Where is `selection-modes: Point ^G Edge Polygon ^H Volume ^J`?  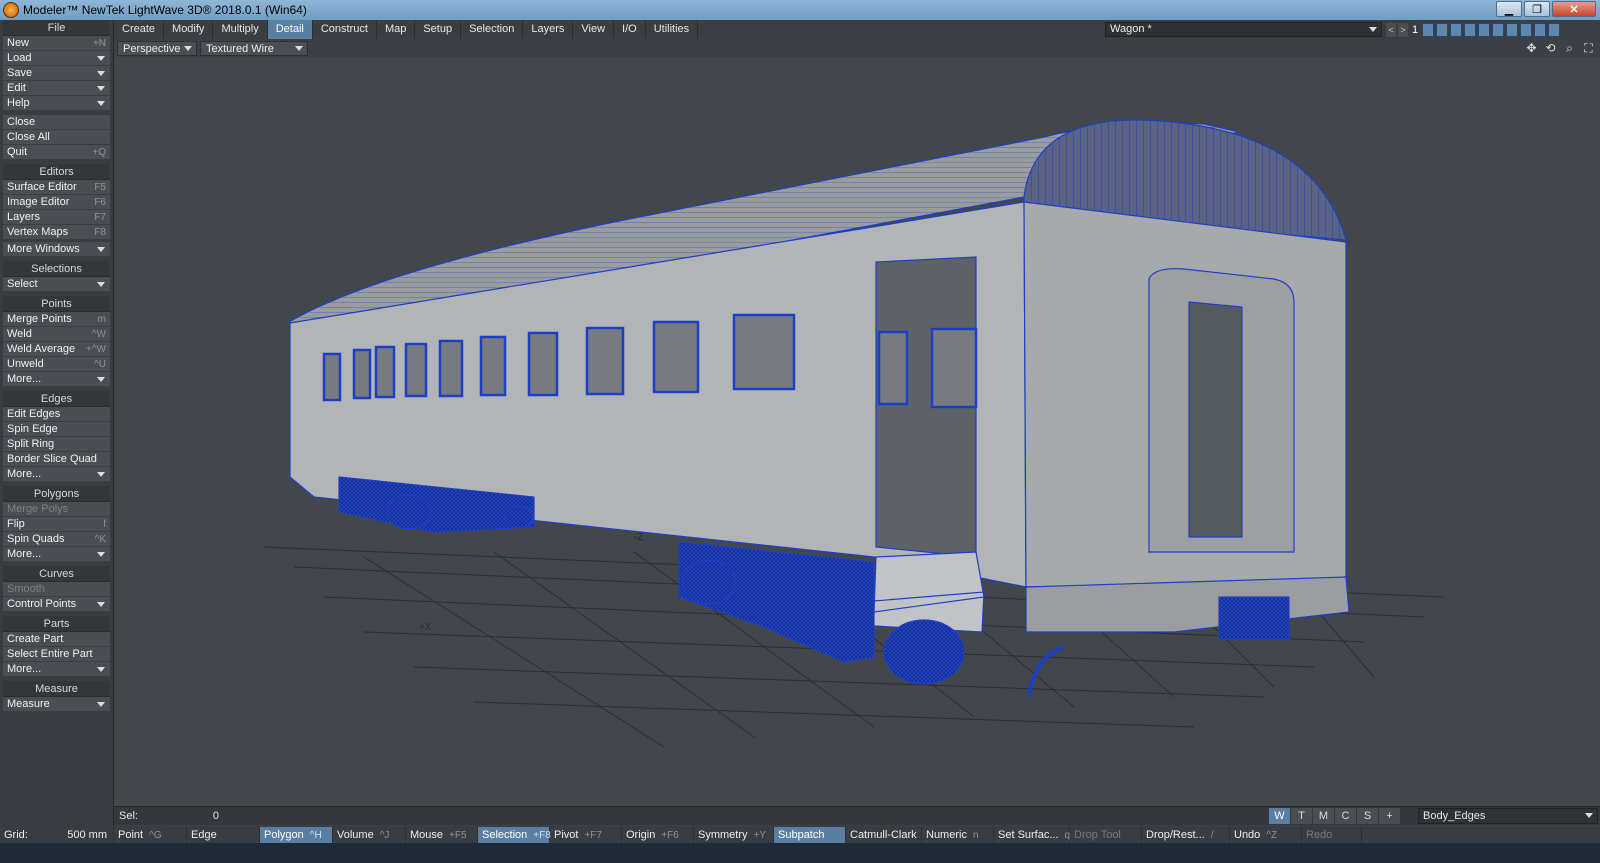
selection-modes: Point ^G Edge Polygon ^H Volume ^J is located at coordinates (260, 834).